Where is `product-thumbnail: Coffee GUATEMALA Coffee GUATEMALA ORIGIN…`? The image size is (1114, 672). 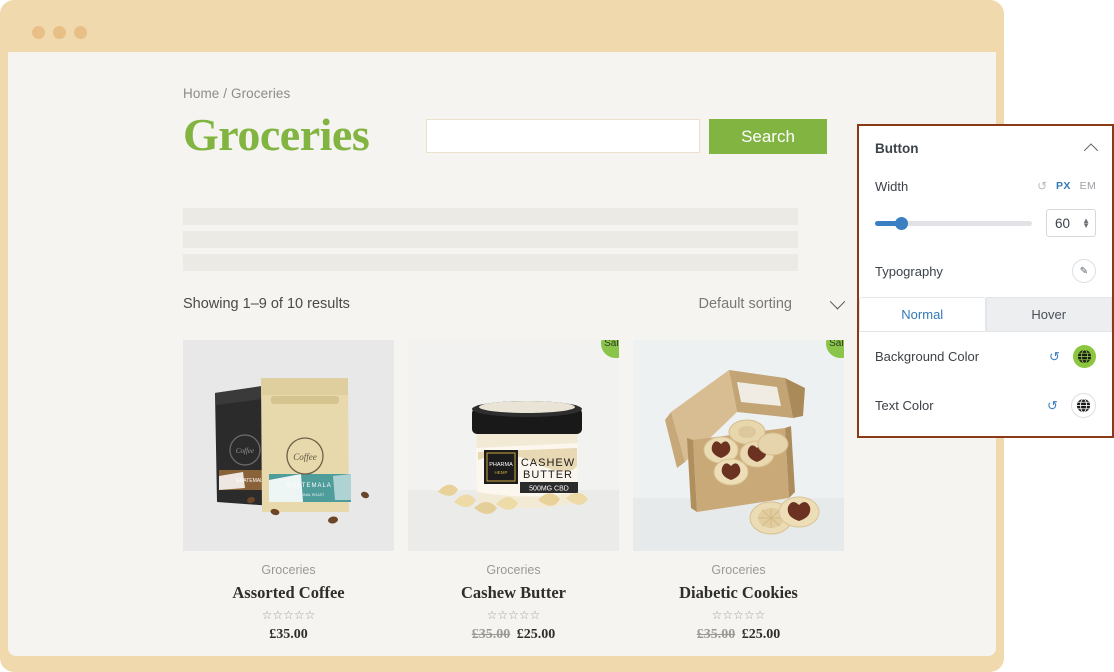
product-thumbnail: Coffee GUATEMALA Coffee GUATEMALA ORIGIN… is located at coordinates (288, 445).